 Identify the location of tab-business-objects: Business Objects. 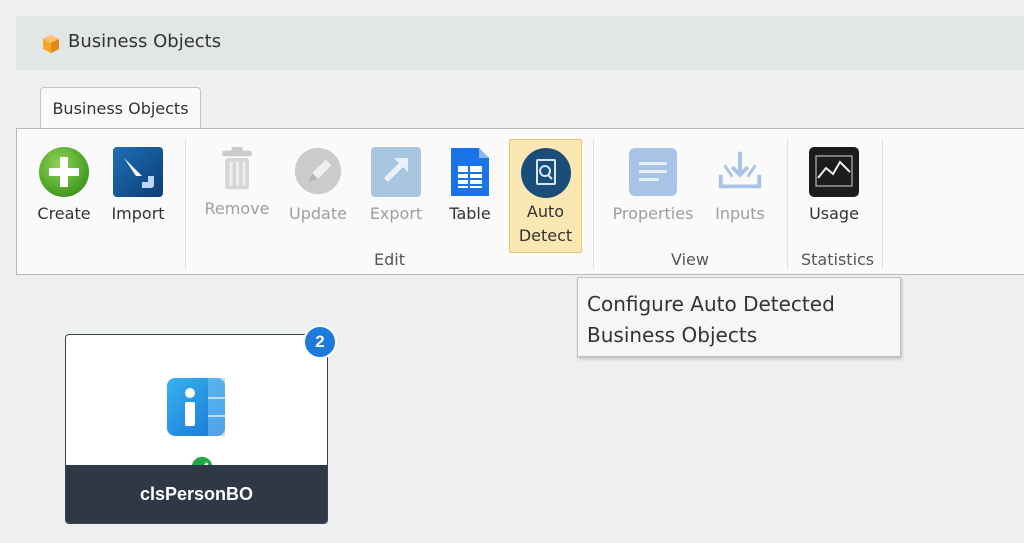
(120, 107).